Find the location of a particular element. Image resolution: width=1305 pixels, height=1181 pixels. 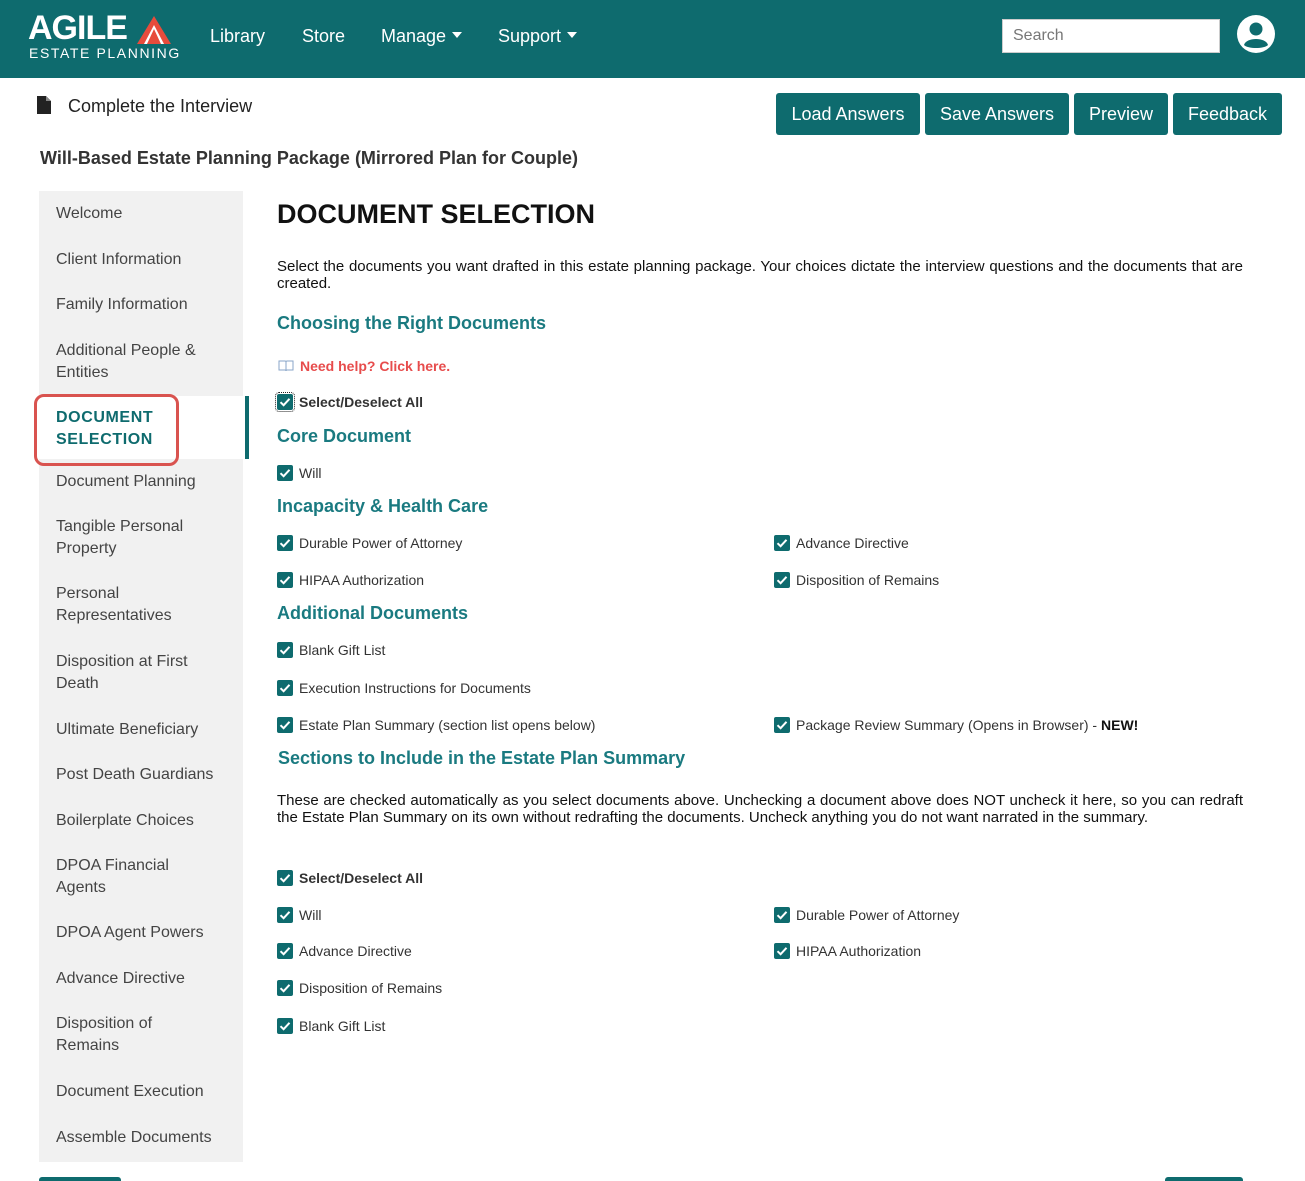

sidebar-item-boilerplate-choices: Boilerplate Choices is located at coordinates (147, 821).